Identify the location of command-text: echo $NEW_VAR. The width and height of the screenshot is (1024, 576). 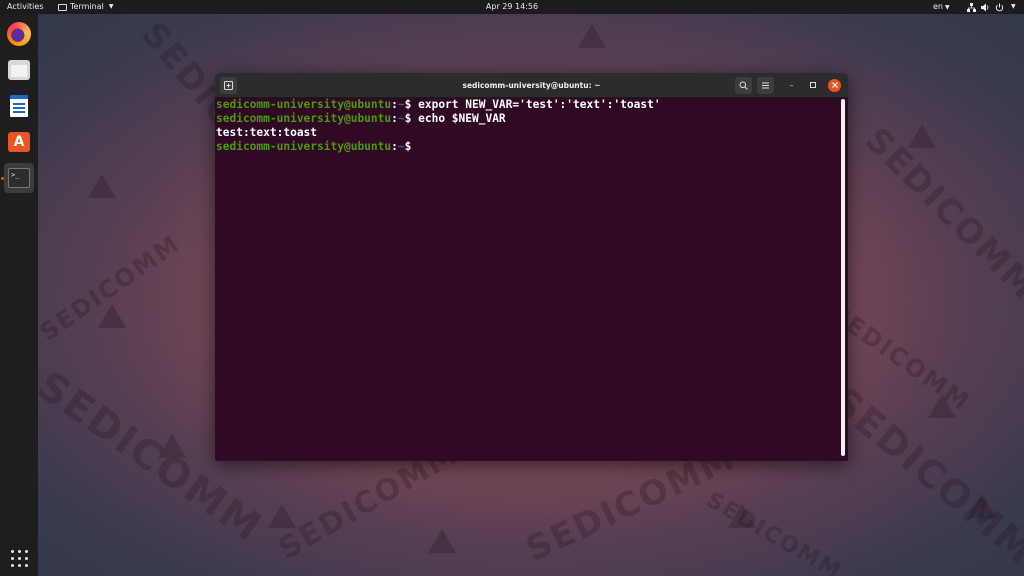
(462, 118).